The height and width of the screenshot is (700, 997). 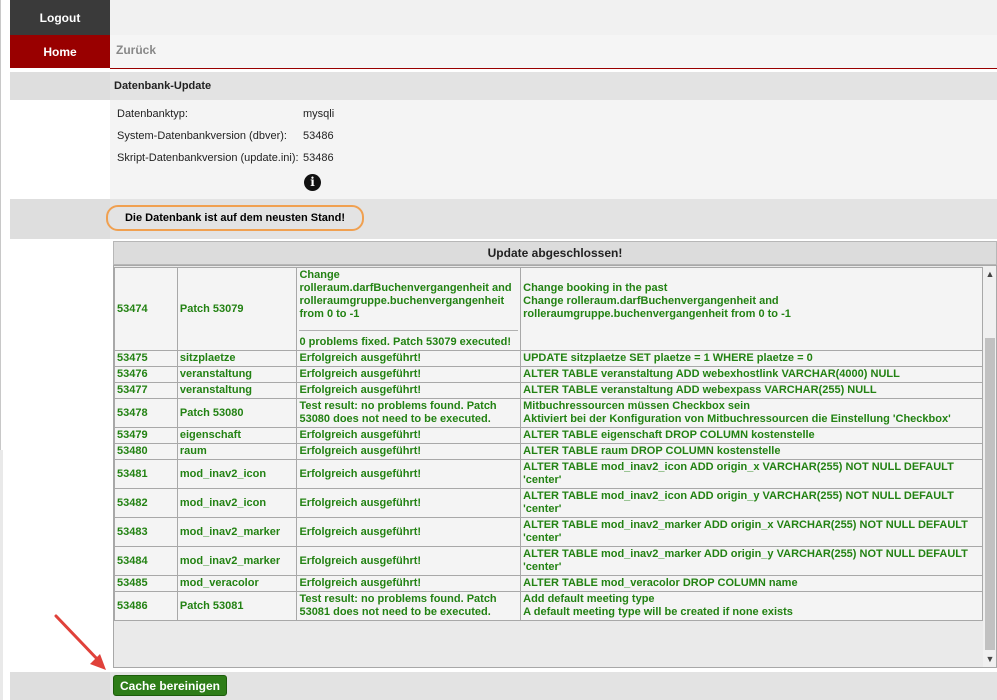 What do you see at coordinates (553, 68) in the screenshot?
I see `divider` at bounding box center [553, 68].